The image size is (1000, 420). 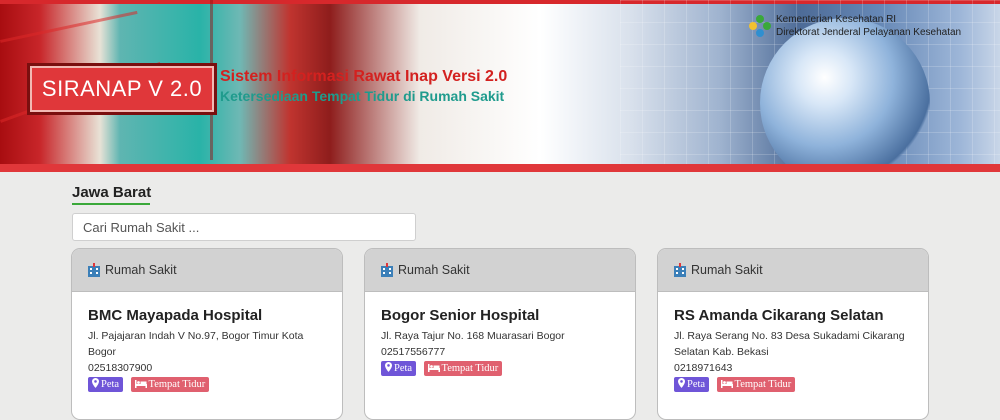 What do you see at coordinates (122, 89) in the screenshot?
I see `app-badge-title: SIRANAP V 2.0` at bounding box center [122, 89].